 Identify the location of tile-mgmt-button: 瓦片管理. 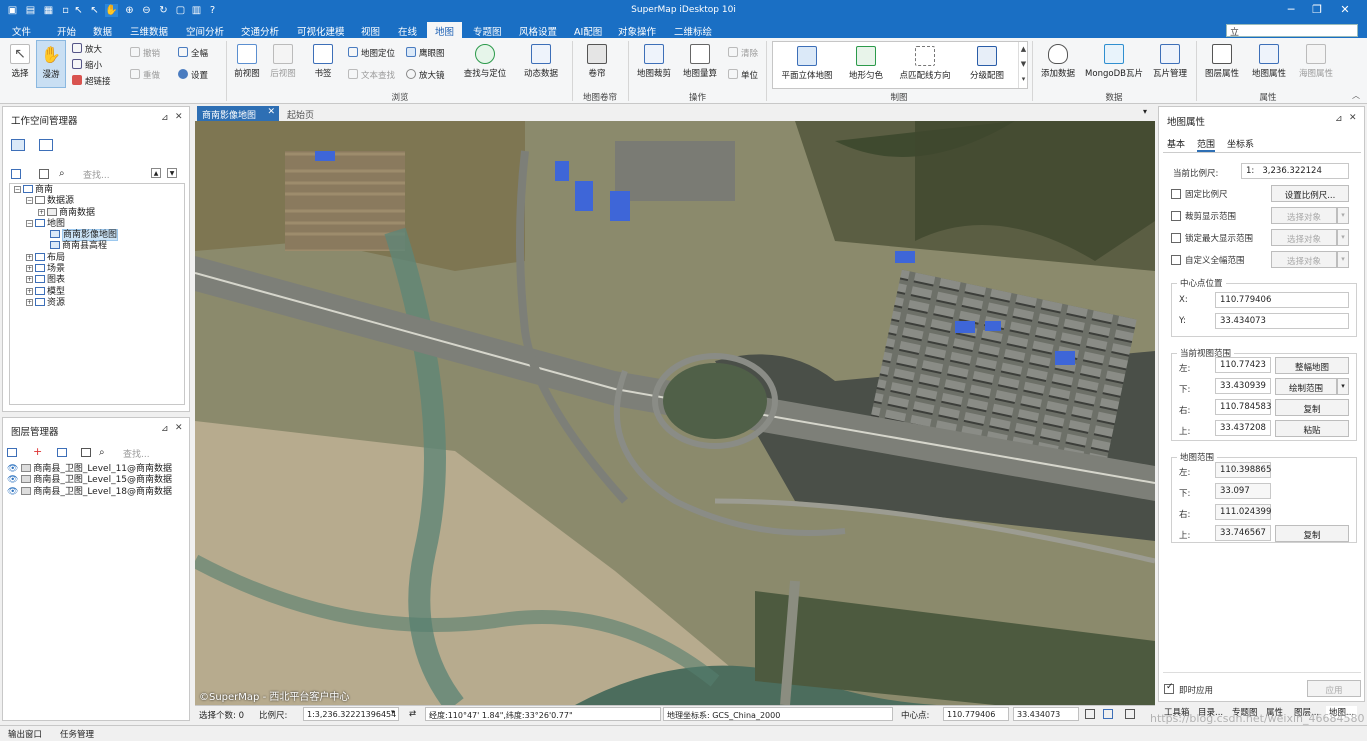
(1170, 61).